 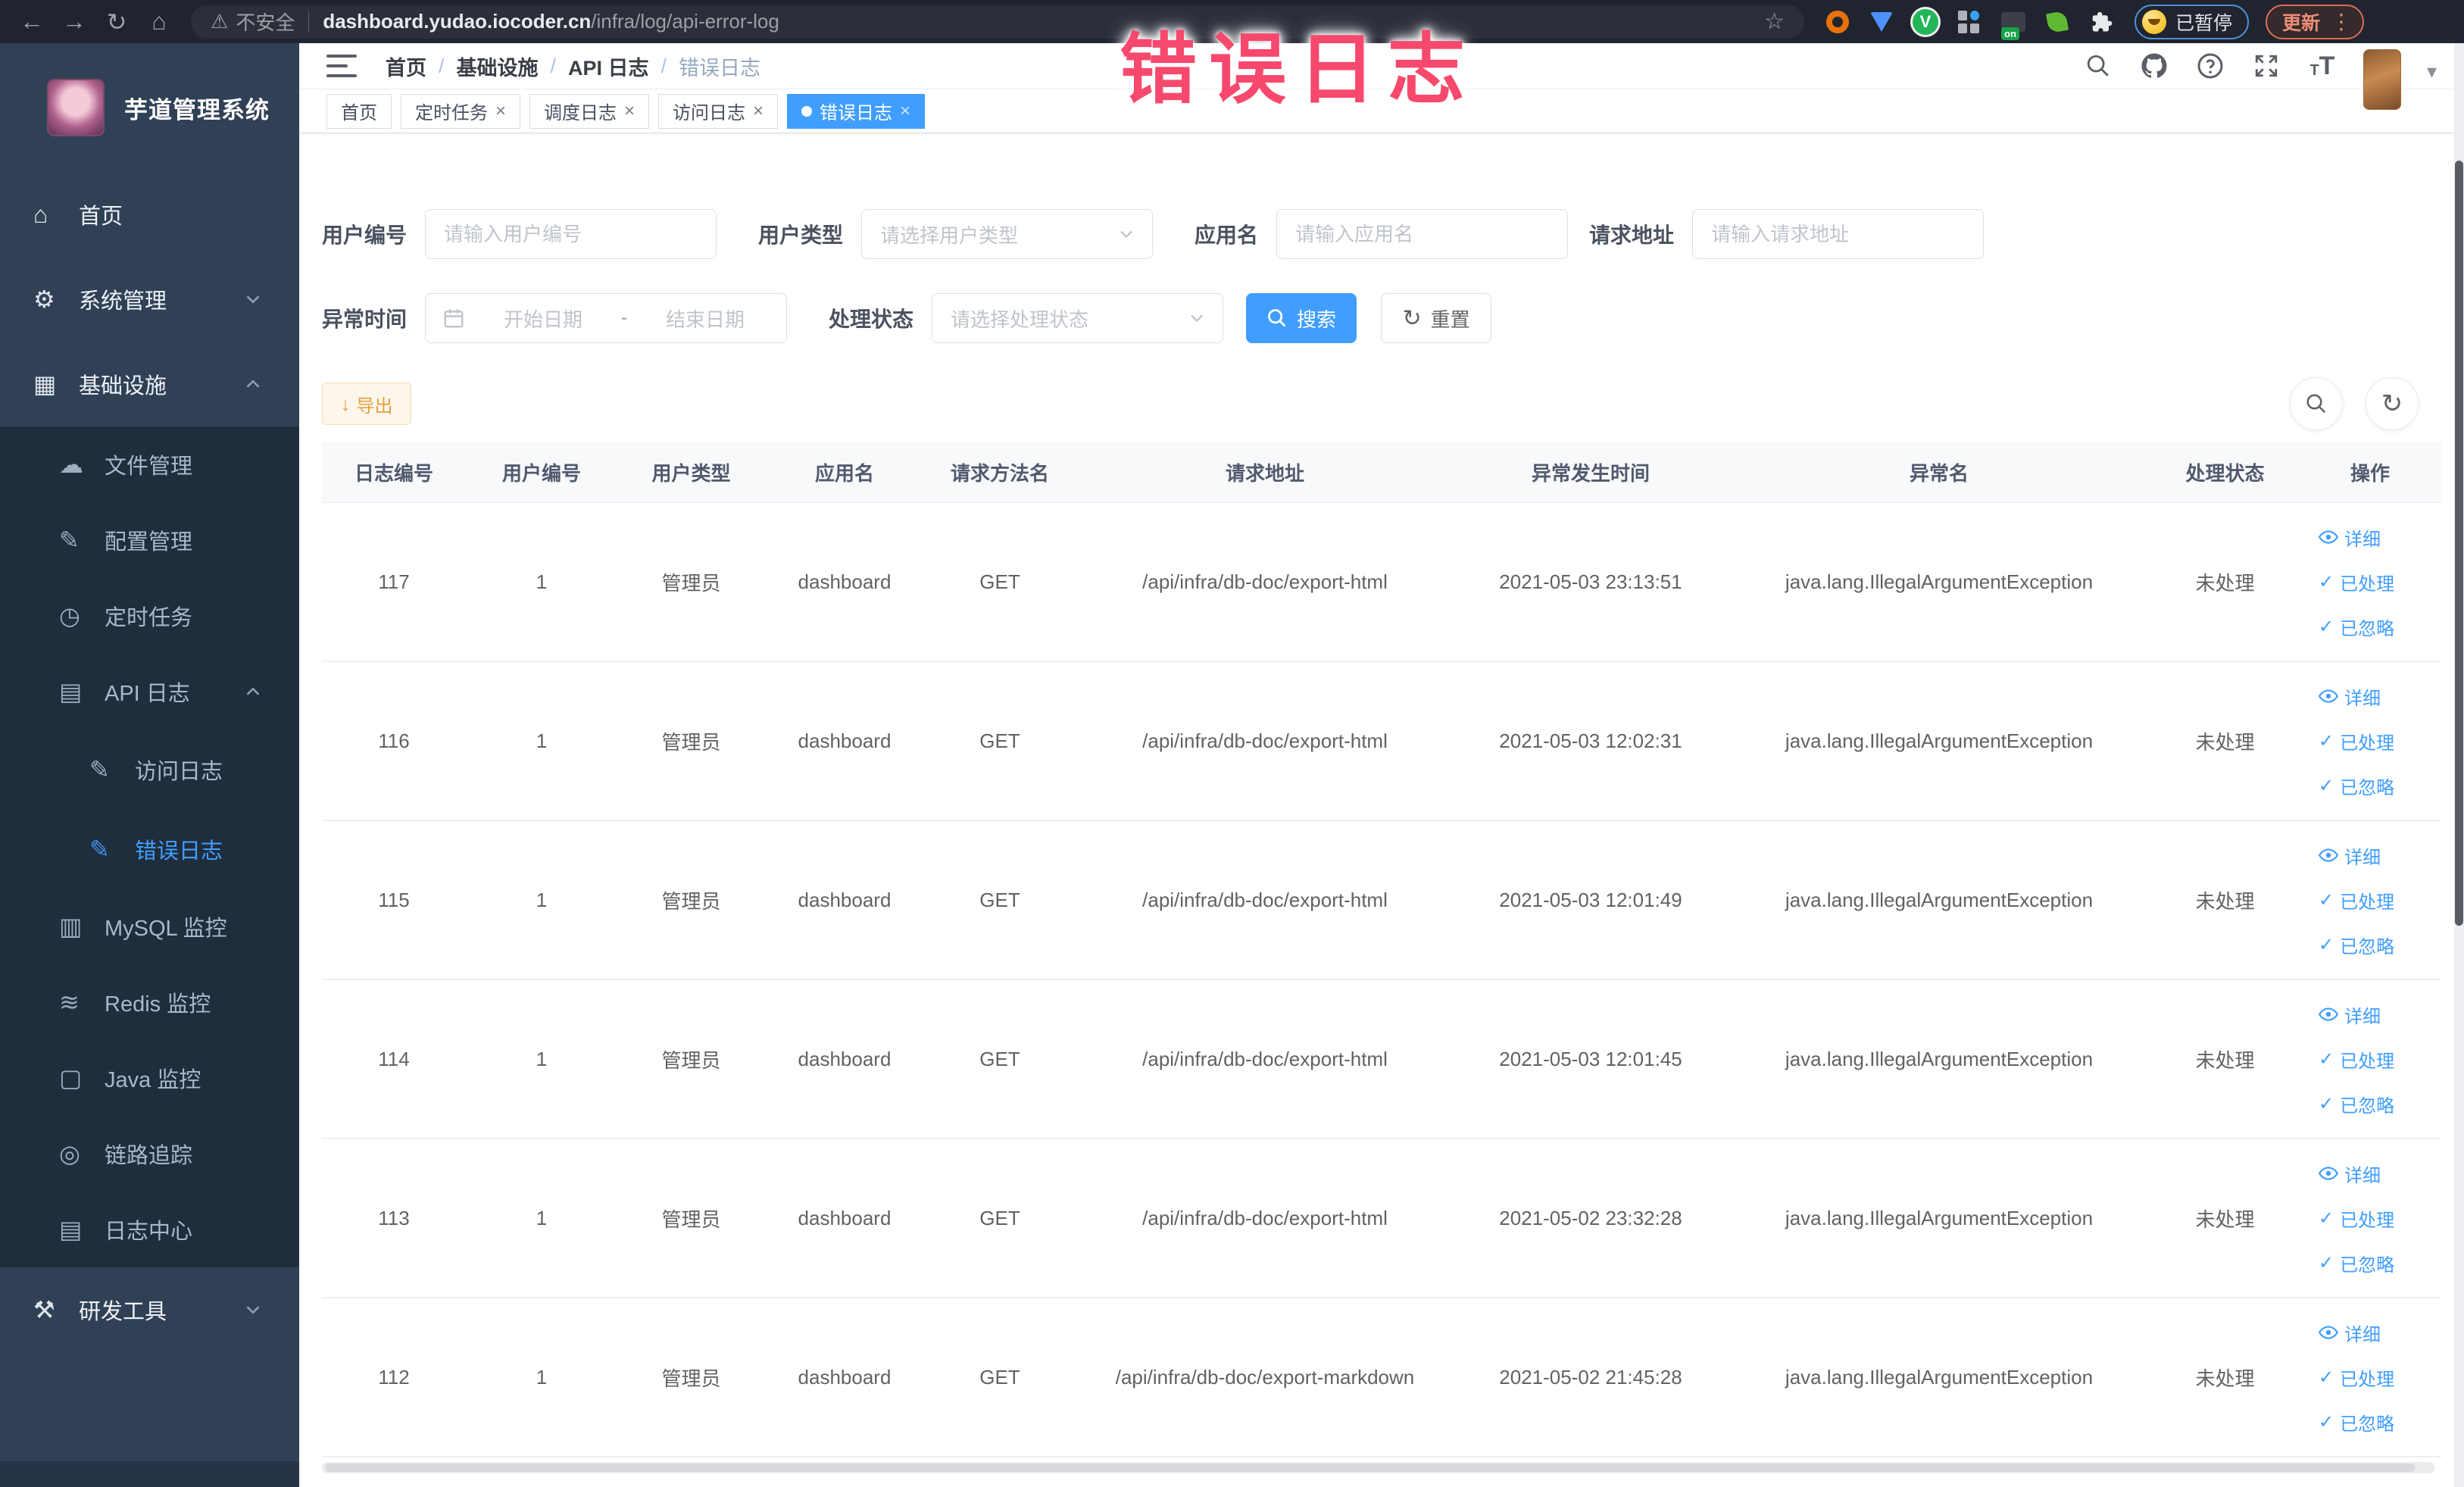 What do you see at coordinates (2013, 24) in the screenshot?
I see `extension-icon-dark-on: on` at bounding box center [2013, 24].